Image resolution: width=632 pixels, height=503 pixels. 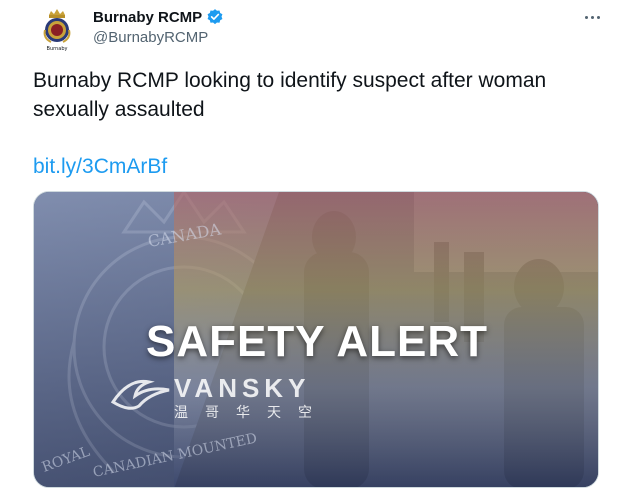 I want to click on rcmp-crest-logo: Burnaby, so click(x=57, y=30).